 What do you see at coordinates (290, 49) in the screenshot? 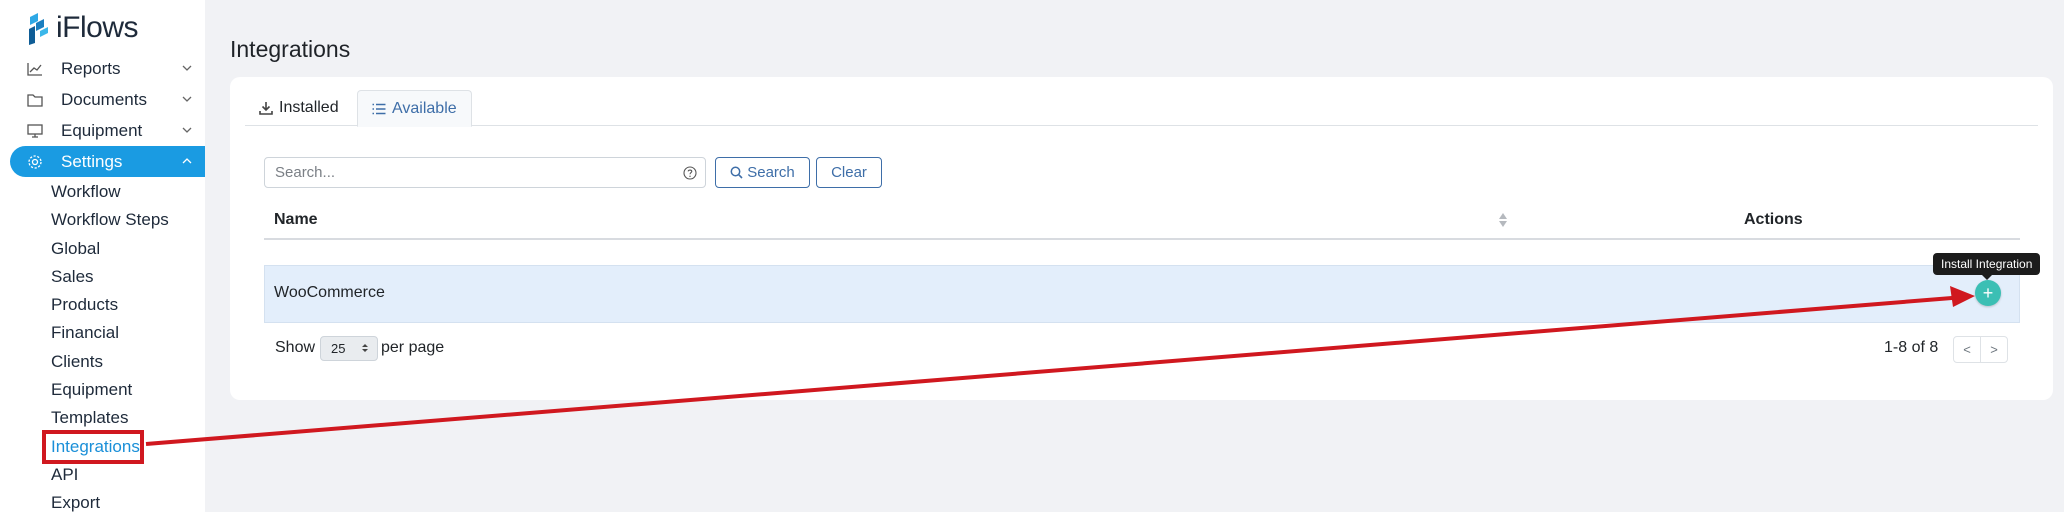
I see `page-title: Integrations` at bounding box center [290, 49].